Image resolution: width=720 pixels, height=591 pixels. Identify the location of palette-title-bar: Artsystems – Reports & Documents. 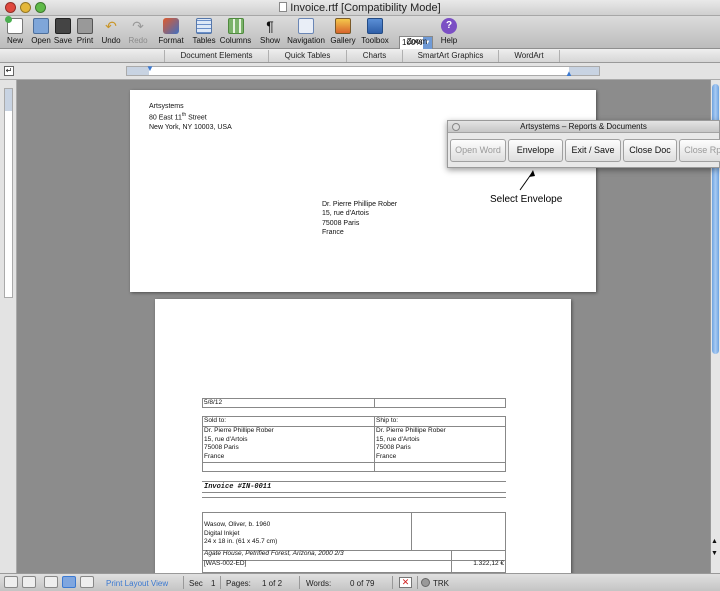
(583, 127).